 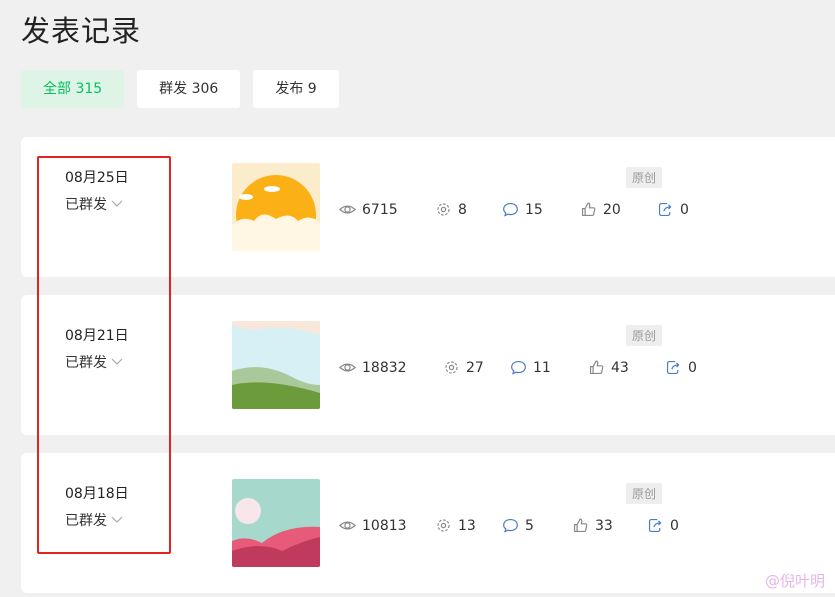 I want to click on views-stat: 10813, so click(x=387, y=525).